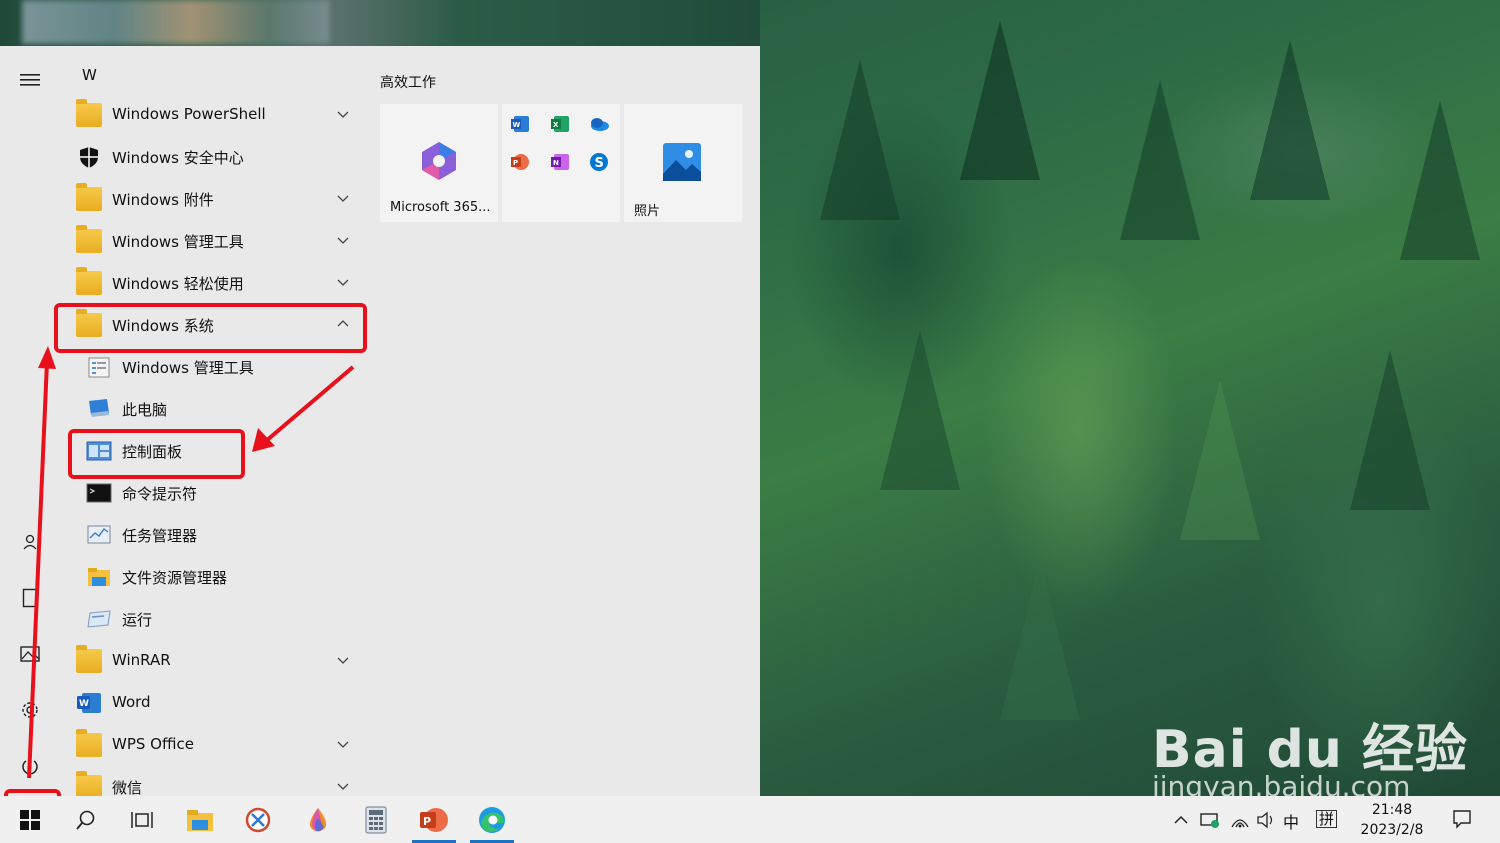 This screenshot has width=1500, height=843. What do you see at coordinates (750, 819) in the screenshot?
I see `taskbar: P 中 拼 21:48 2023/2/8` at bounding box center [750, 819].